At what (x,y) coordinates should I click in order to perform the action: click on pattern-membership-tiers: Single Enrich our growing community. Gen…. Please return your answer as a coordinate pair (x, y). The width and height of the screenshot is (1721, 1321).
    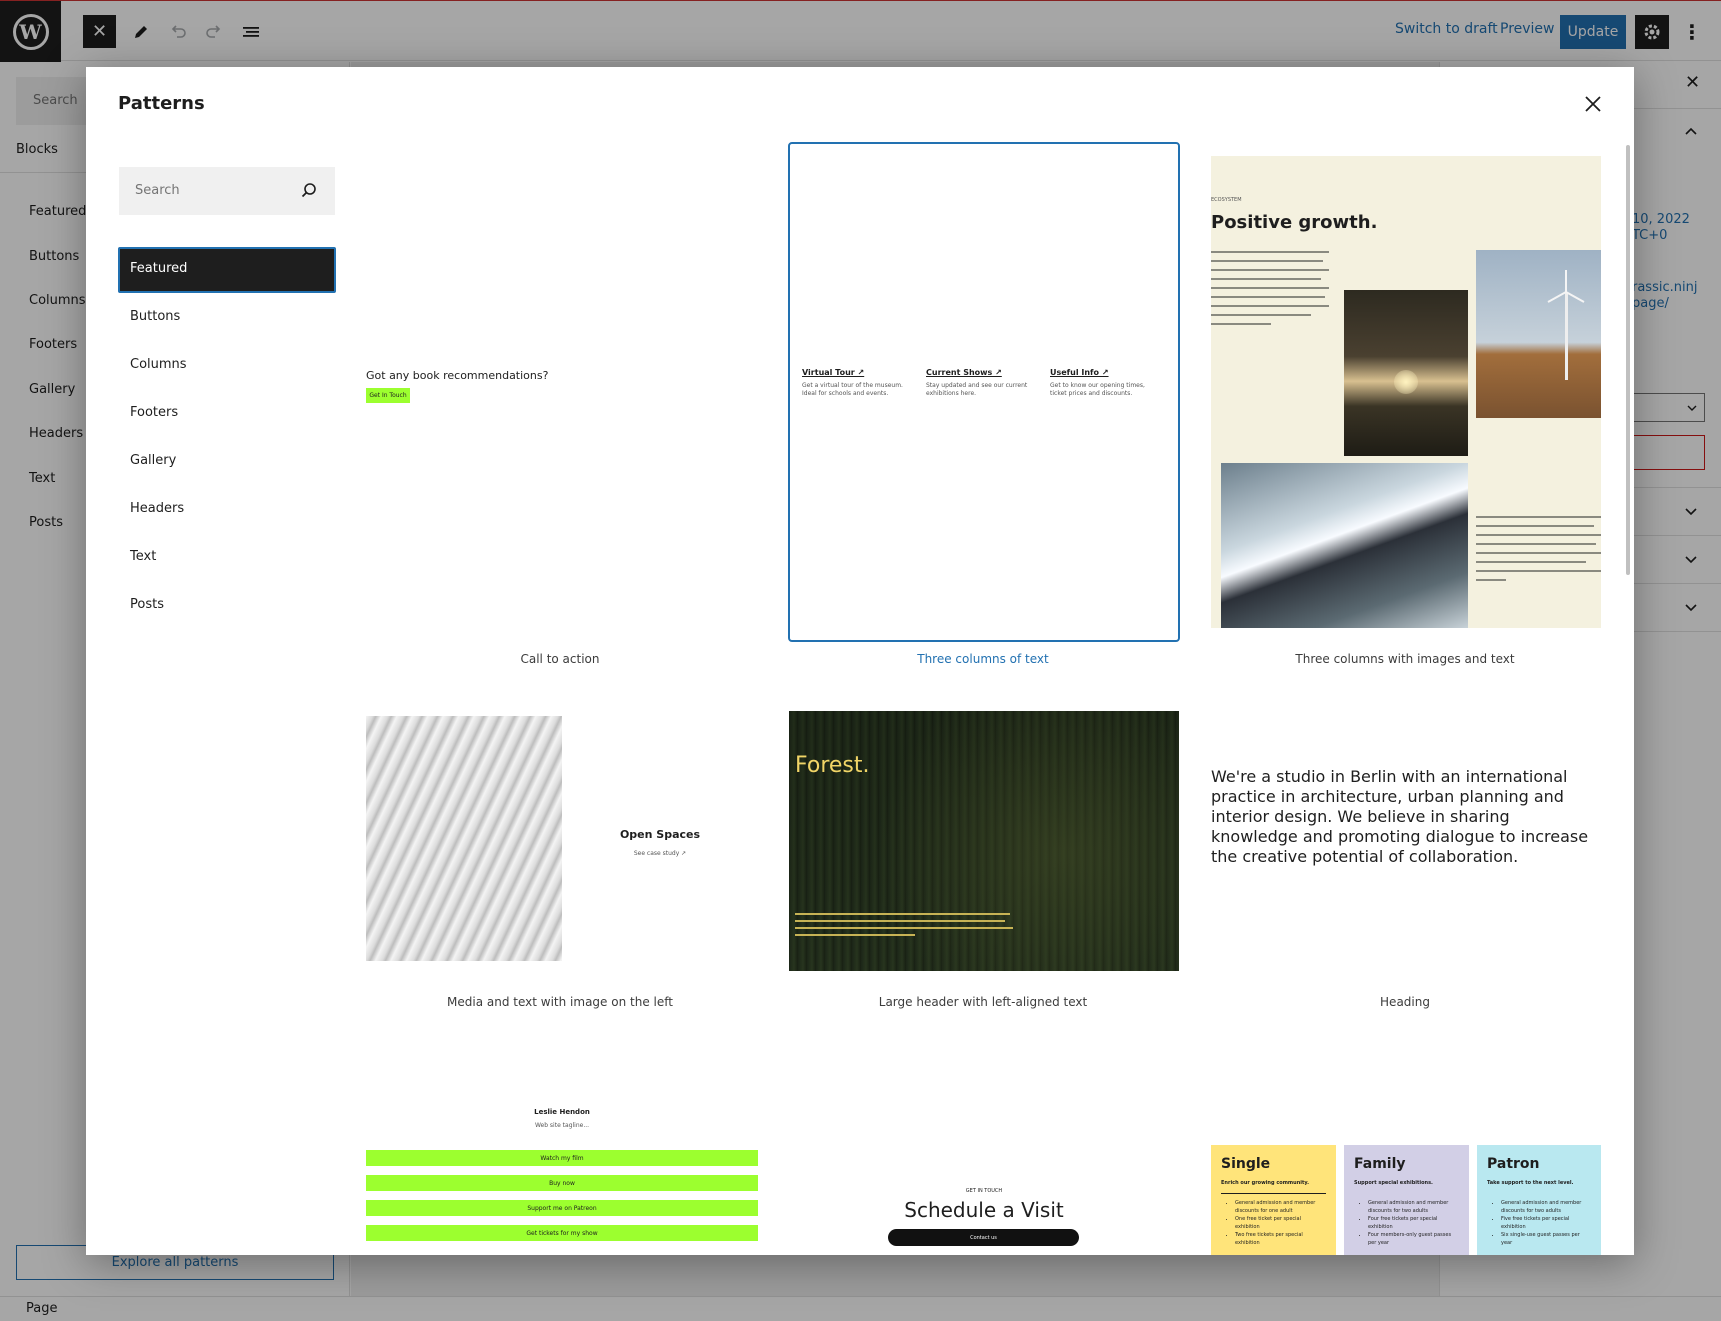
    Looking at the image, I should click on (1406, 1200).